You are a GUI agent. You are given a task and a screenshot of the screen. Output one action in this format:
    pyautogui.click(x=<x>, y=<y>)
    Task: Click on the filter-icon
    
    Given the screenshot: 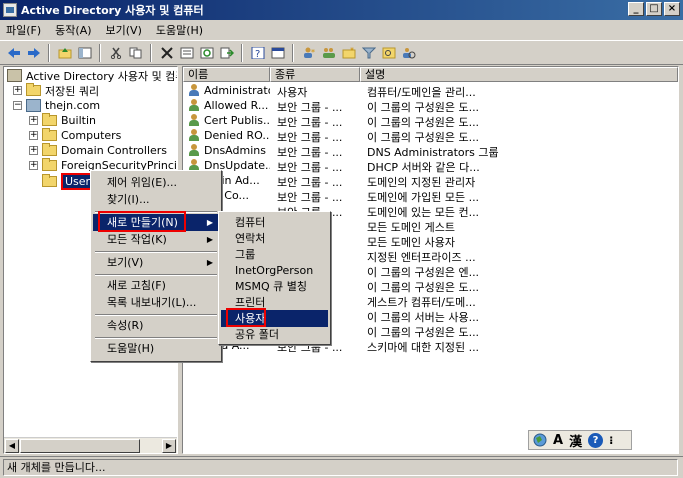 What is the action you would take?
    pyautogui.click(x=368, y=52)
    